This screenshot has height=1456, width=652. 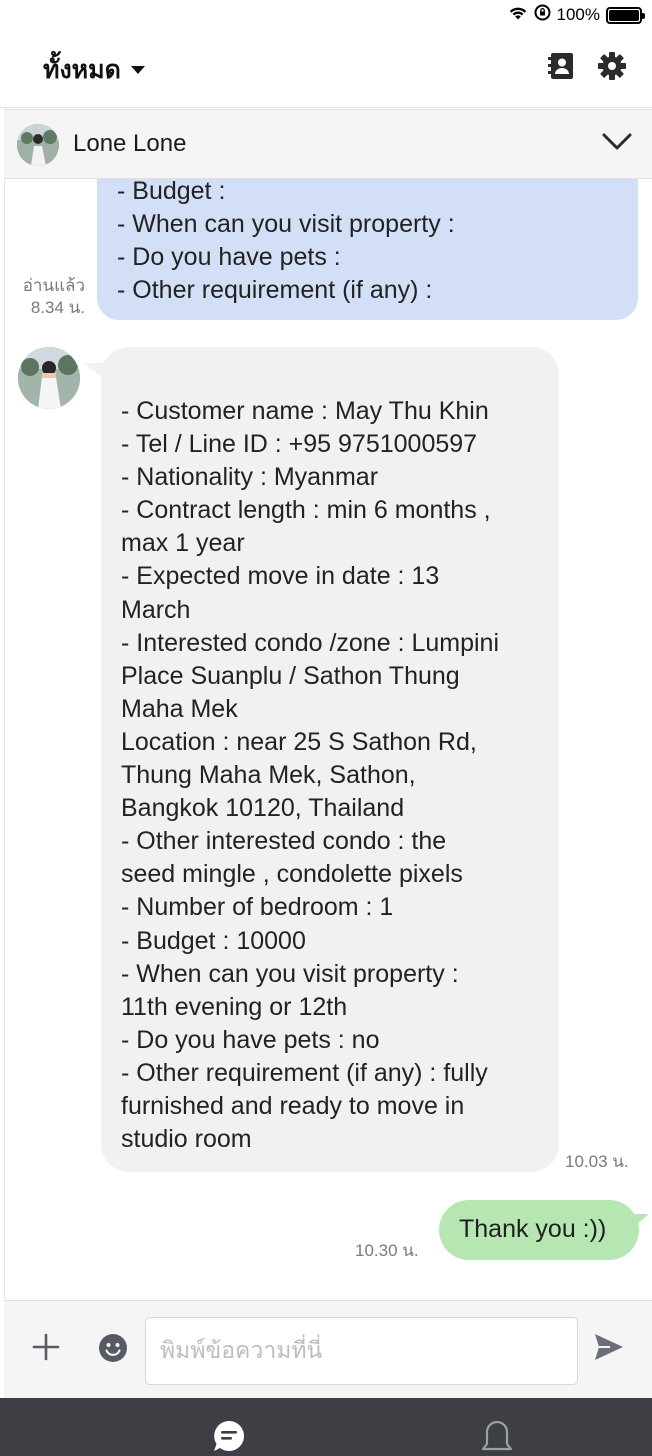 I want to click on message-text-line: Place Suanplu / Sathon Thung, so click(x=290, y=675).